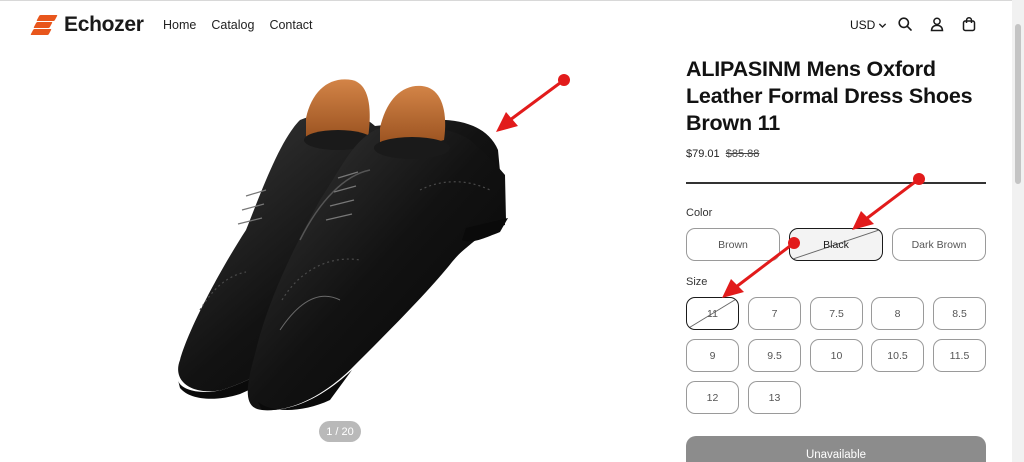 This screenshot has width=1024, height=462. Describe the element at coordinates (937, 24) in the screenshot. I see `account-icon` at that location.